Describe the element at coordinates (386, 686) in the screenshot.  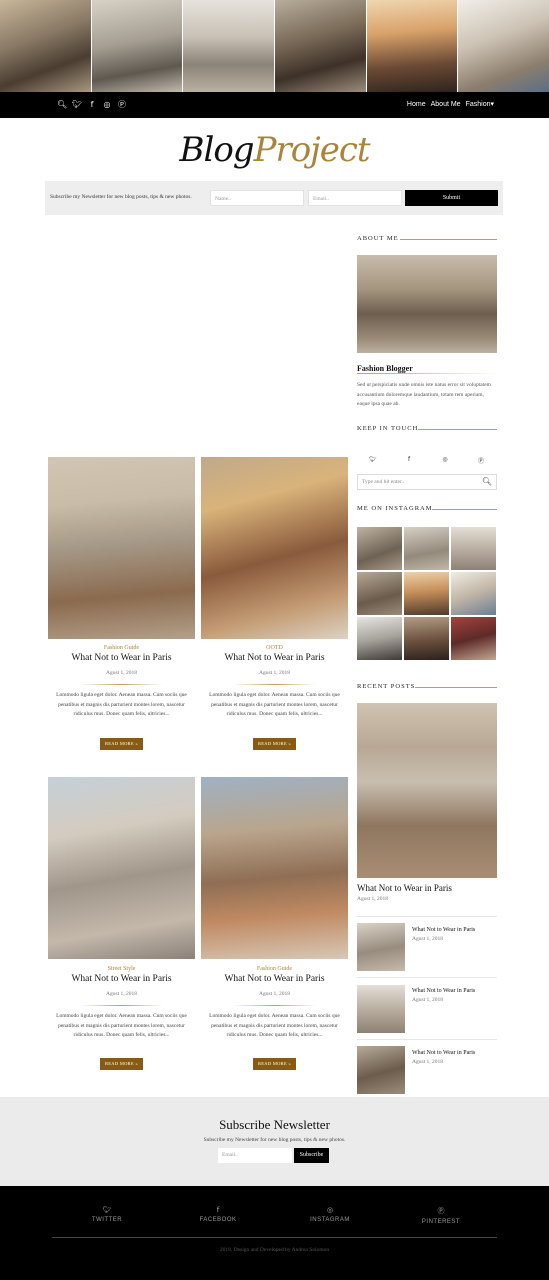
I see `recent-posts-heading: RECENT POSTS` at that location.